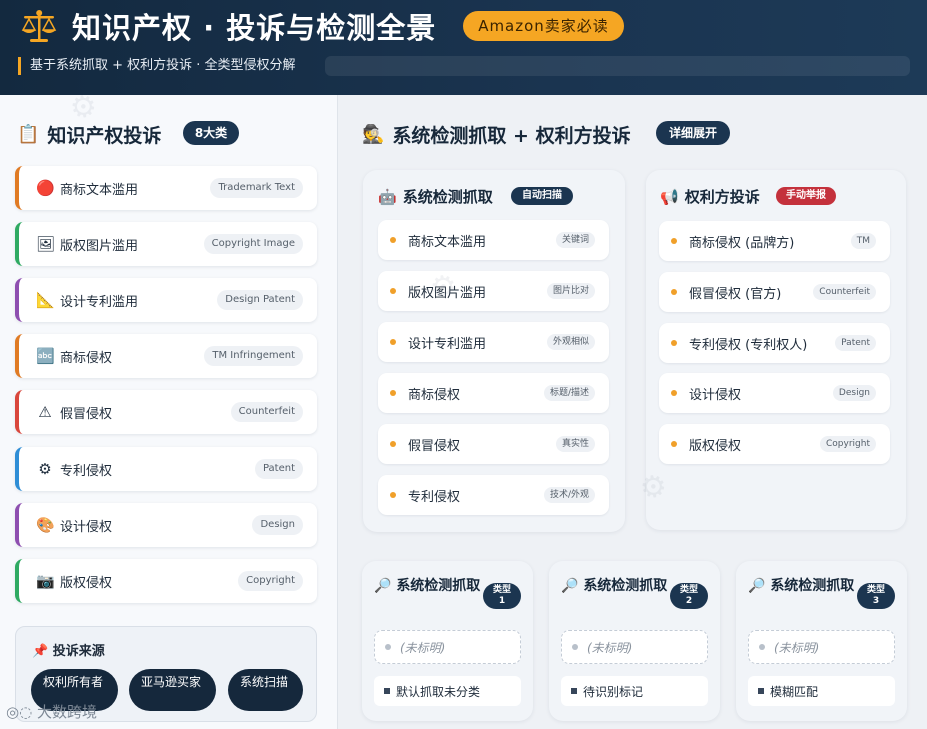 The width and height of the screenshot is (927, 729). What do you see at coordinates (848, 444) in the screenshot?
I see `row-tag: Copyright` at bounding box center [848, 444].